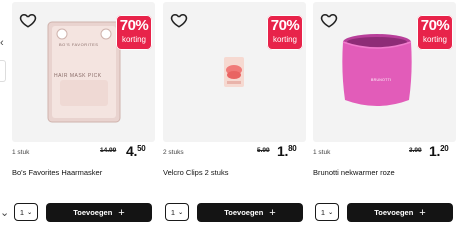  What do you see at coordinates (3, 71) in the screenshot?
I see `partial-card-edge` at bounding box center [3, 71].